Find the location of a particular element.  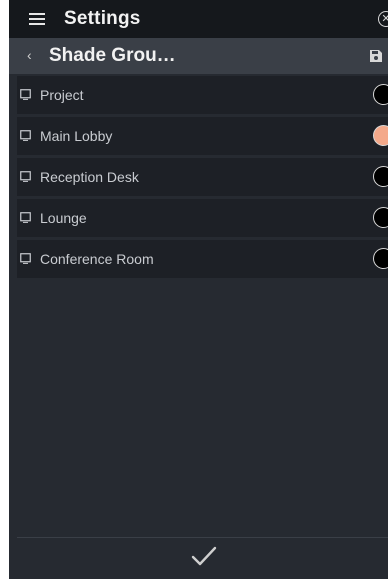

list-item-label: Main Lobby is located at coordinates (76, 136).